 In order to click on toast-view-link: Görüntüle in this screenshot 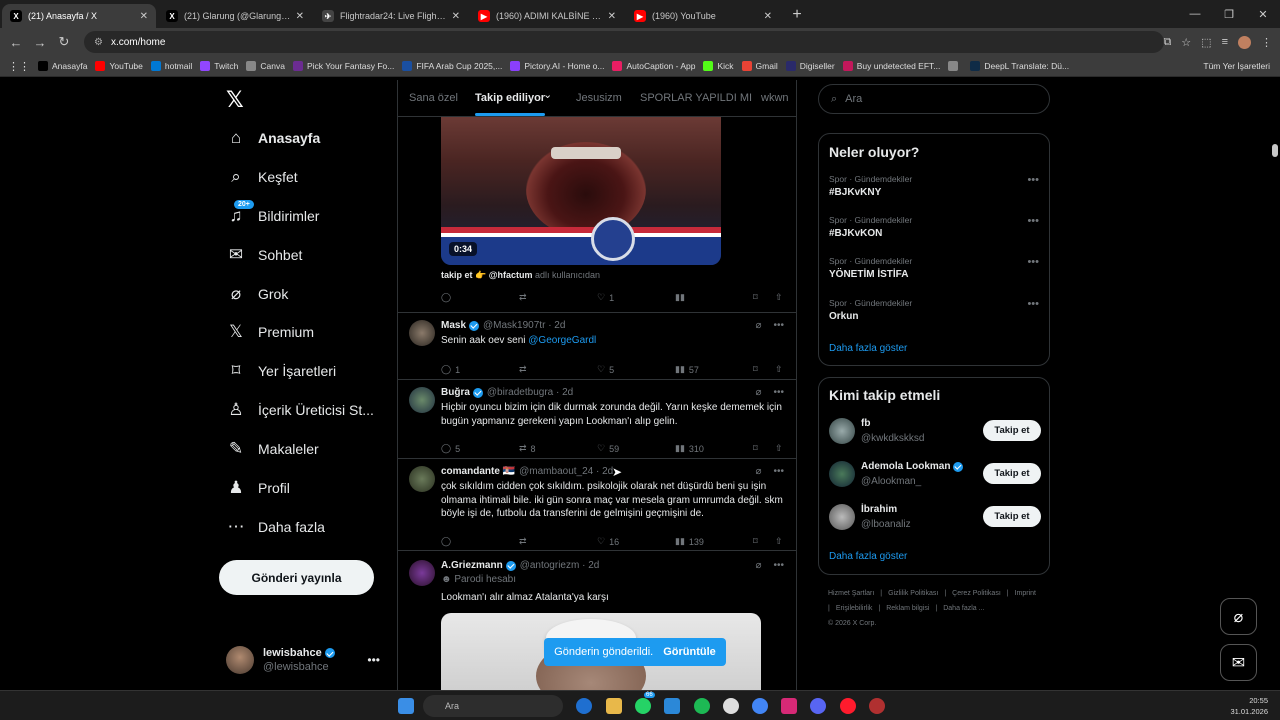, I will do `click(689, 652)`.